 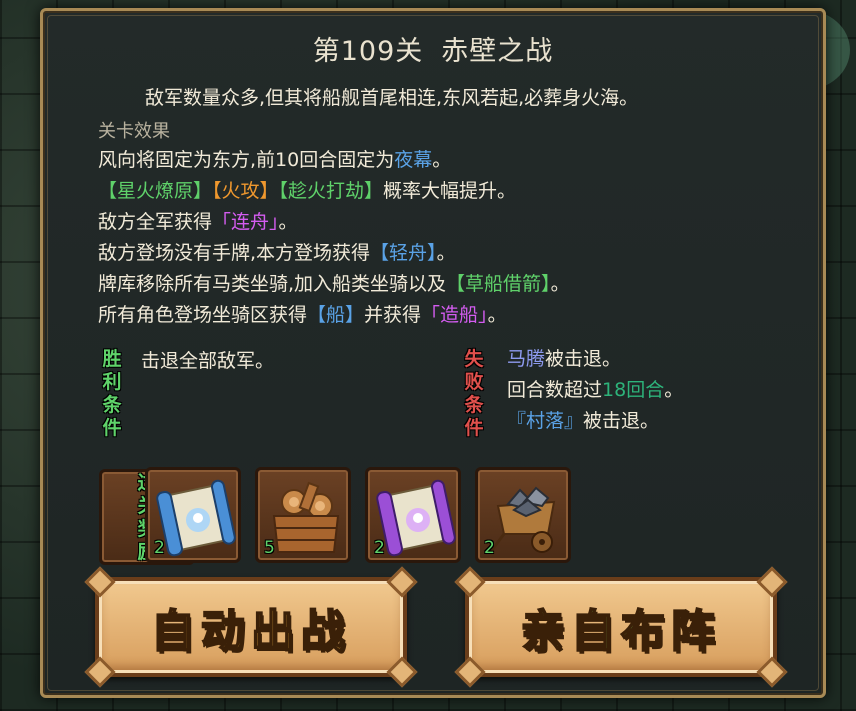 What do you see at coordinates (302, 315) in the screenshot?
I see `effect-line: 所有角色登场坐骑区获得【船】并获得「造船」。` at bounding box center [302, 315].